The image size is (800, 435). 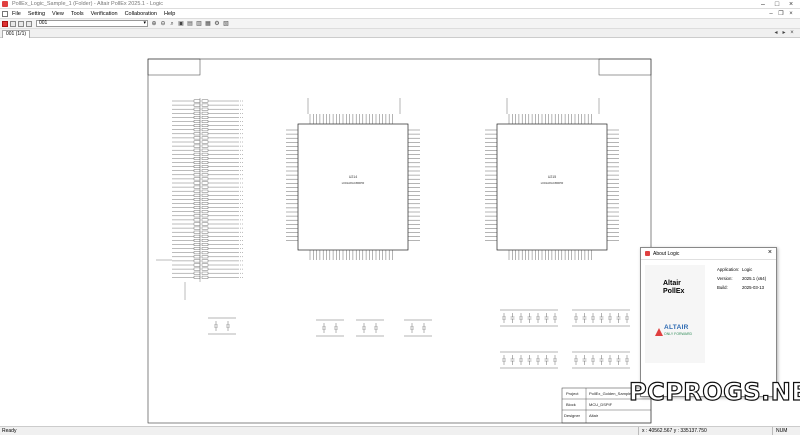 I want to click on product-name-line2: PollEx, so click(x=674, y=291).